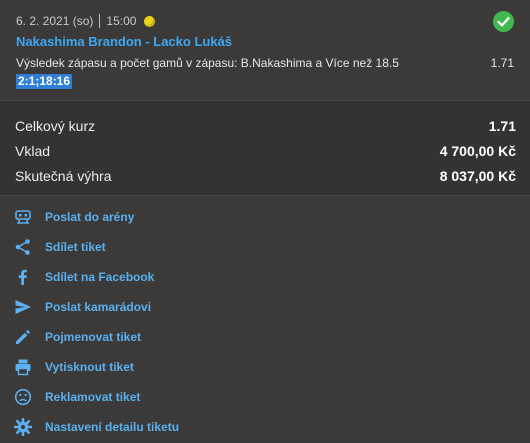  I want to click on pencil-icon, so click(23, 336).